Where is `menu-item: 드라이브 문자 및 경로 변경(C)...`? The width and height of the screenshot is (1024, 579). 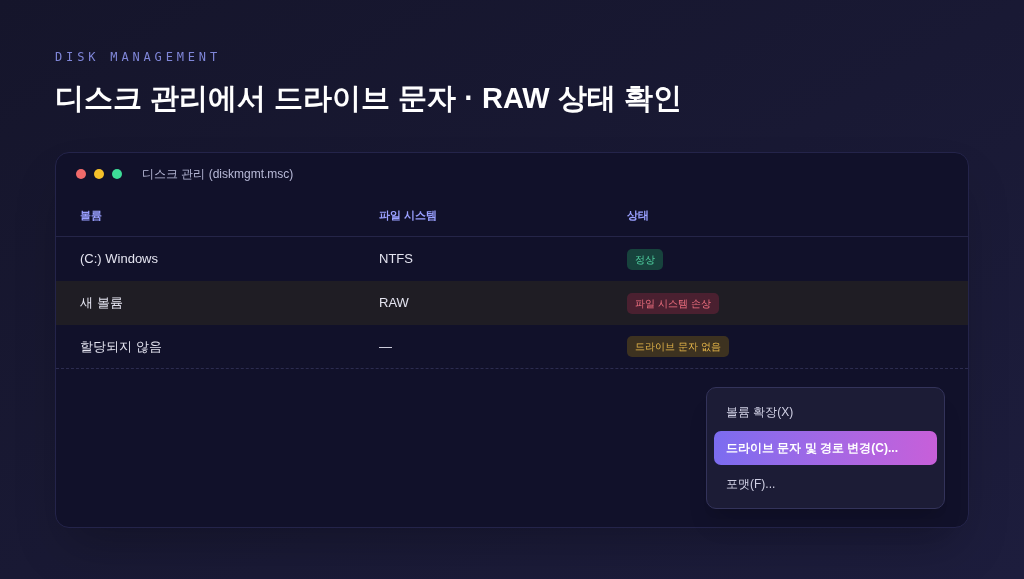 menu-item: 드라이브 문자 및 경로 변경(C)... is located at coordinates (825, 448).